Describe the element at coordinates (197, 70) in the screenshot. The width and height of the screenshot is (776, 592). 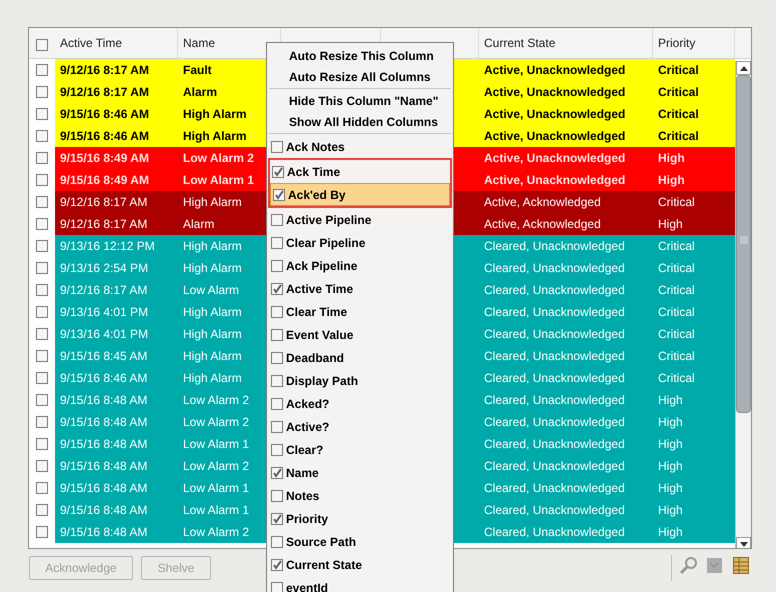
I see `table-cell: Fault` at that location.